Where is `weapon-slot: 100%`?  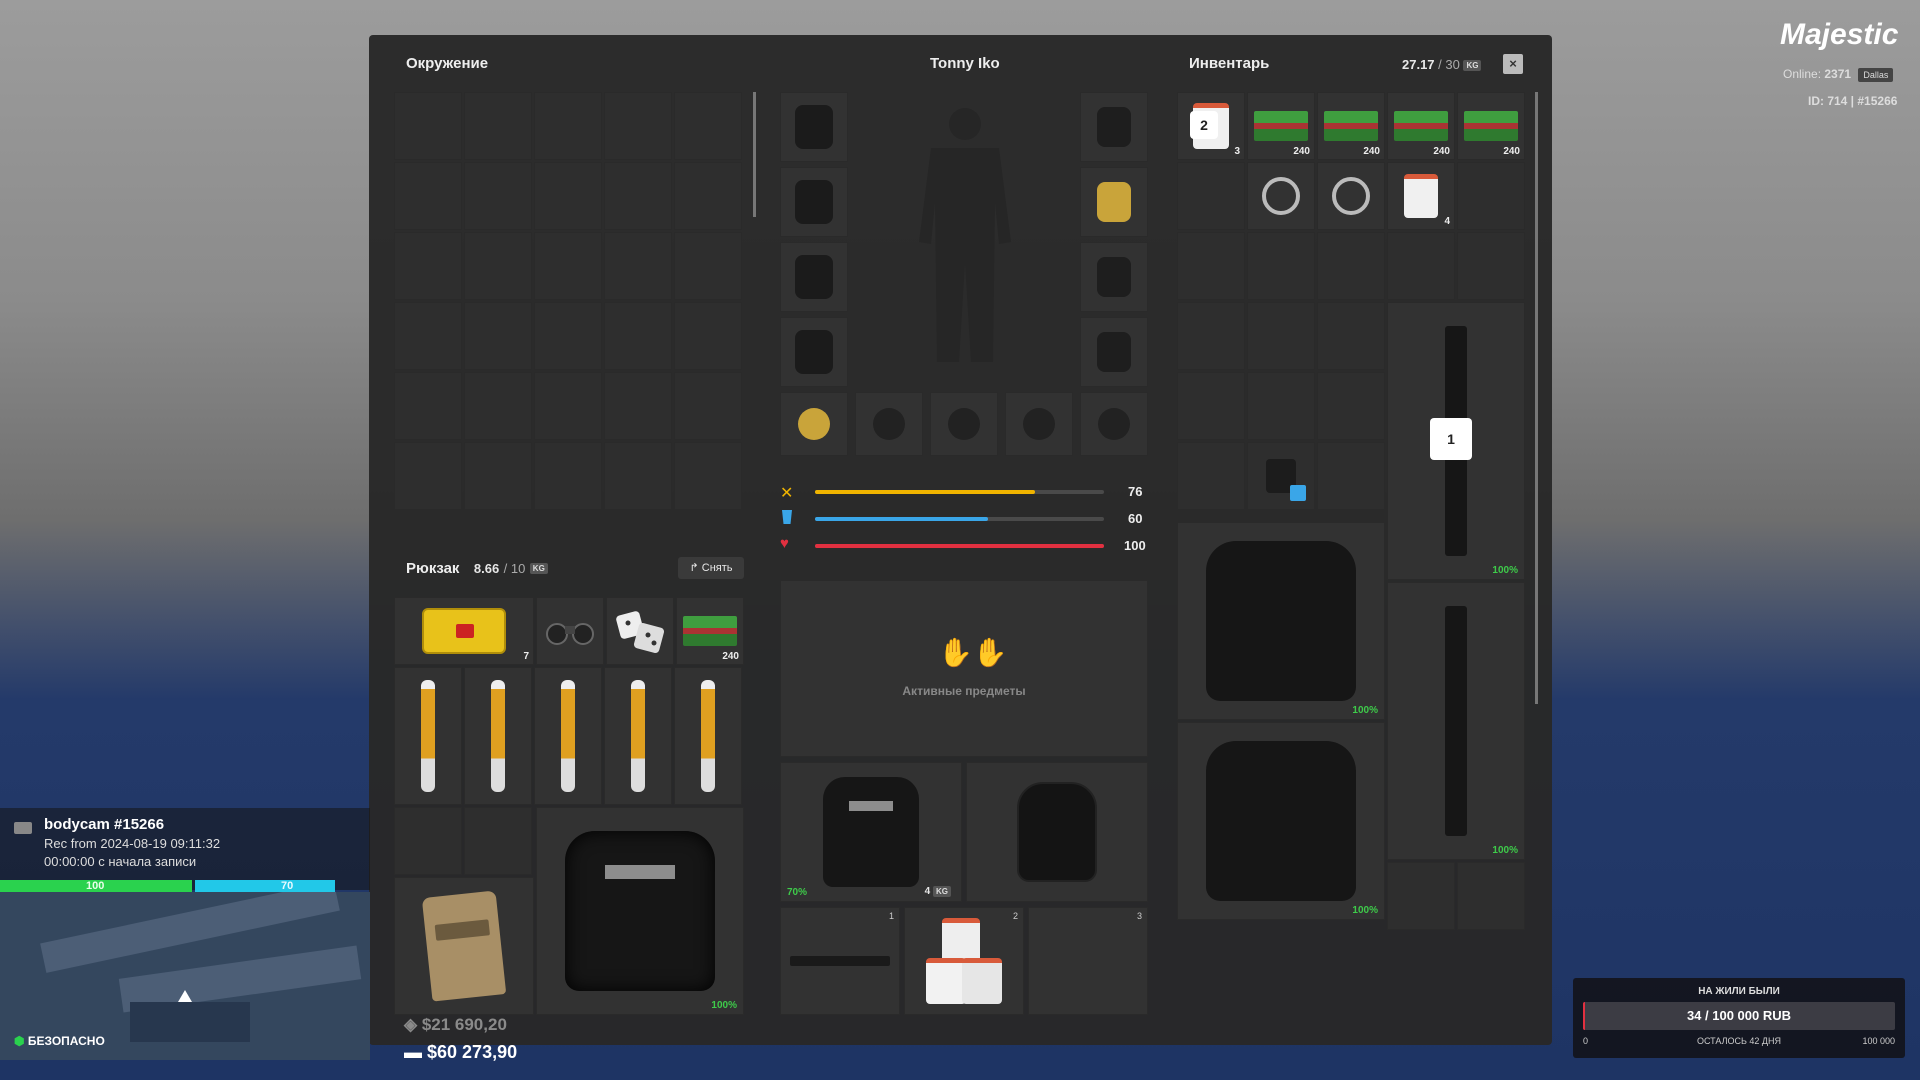
weapon-slot: 100% is located at coordinates (1456, 721).